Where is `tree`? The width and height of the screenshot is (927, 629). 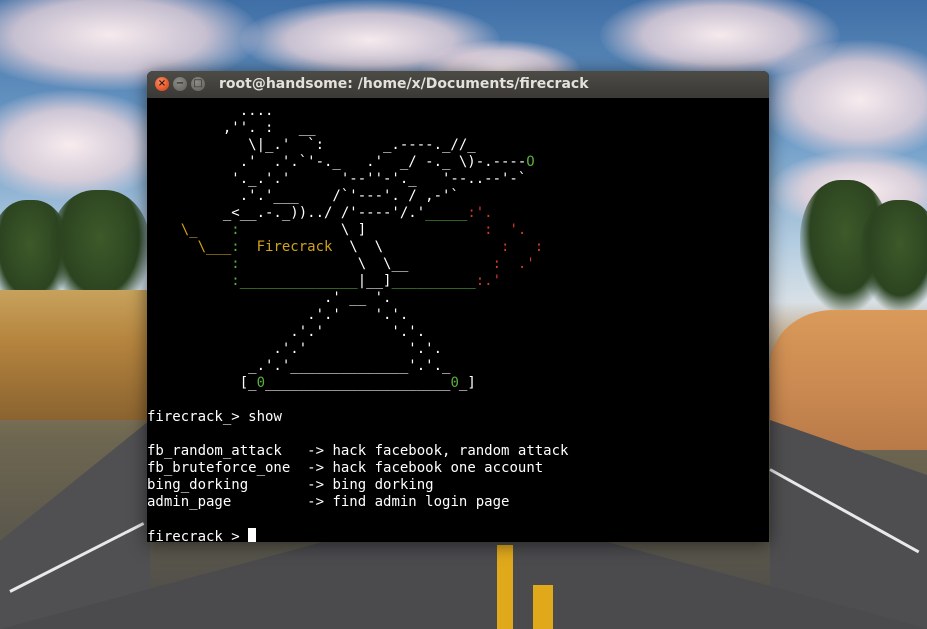
tree is located at coordinates (893, 255).